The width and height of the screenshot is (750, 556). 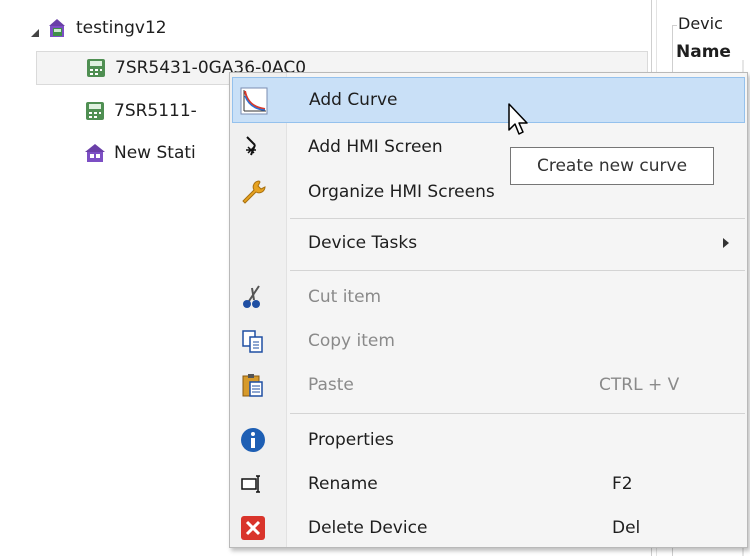 I want to click on tree-item-device-2: 7SR5111-, so click(x=140, y=111).